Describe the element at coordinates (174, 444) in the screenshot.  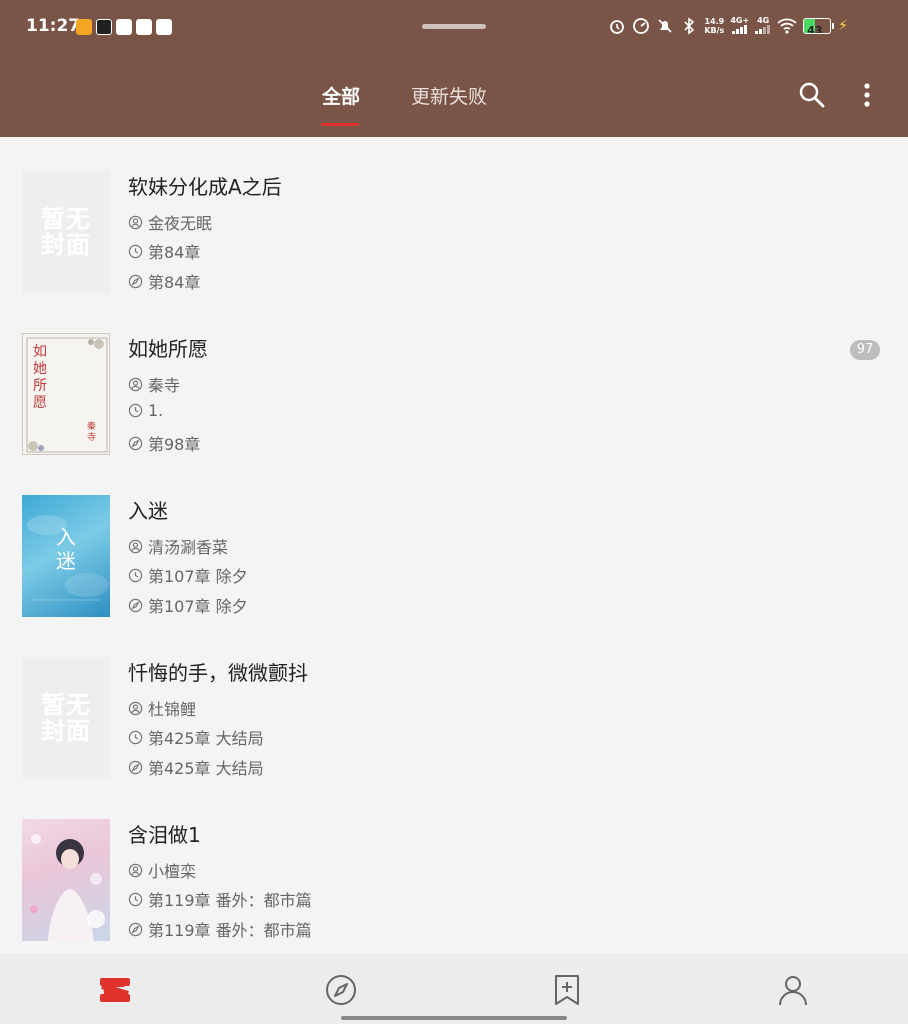
I see `read-chapter-text: 第98章` at that location.